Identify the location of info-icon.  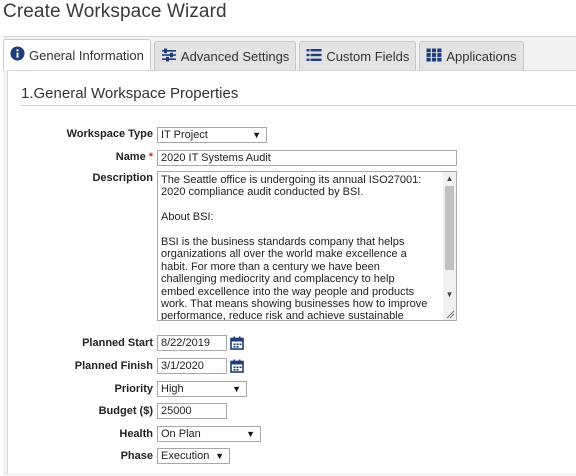
(17, 55).